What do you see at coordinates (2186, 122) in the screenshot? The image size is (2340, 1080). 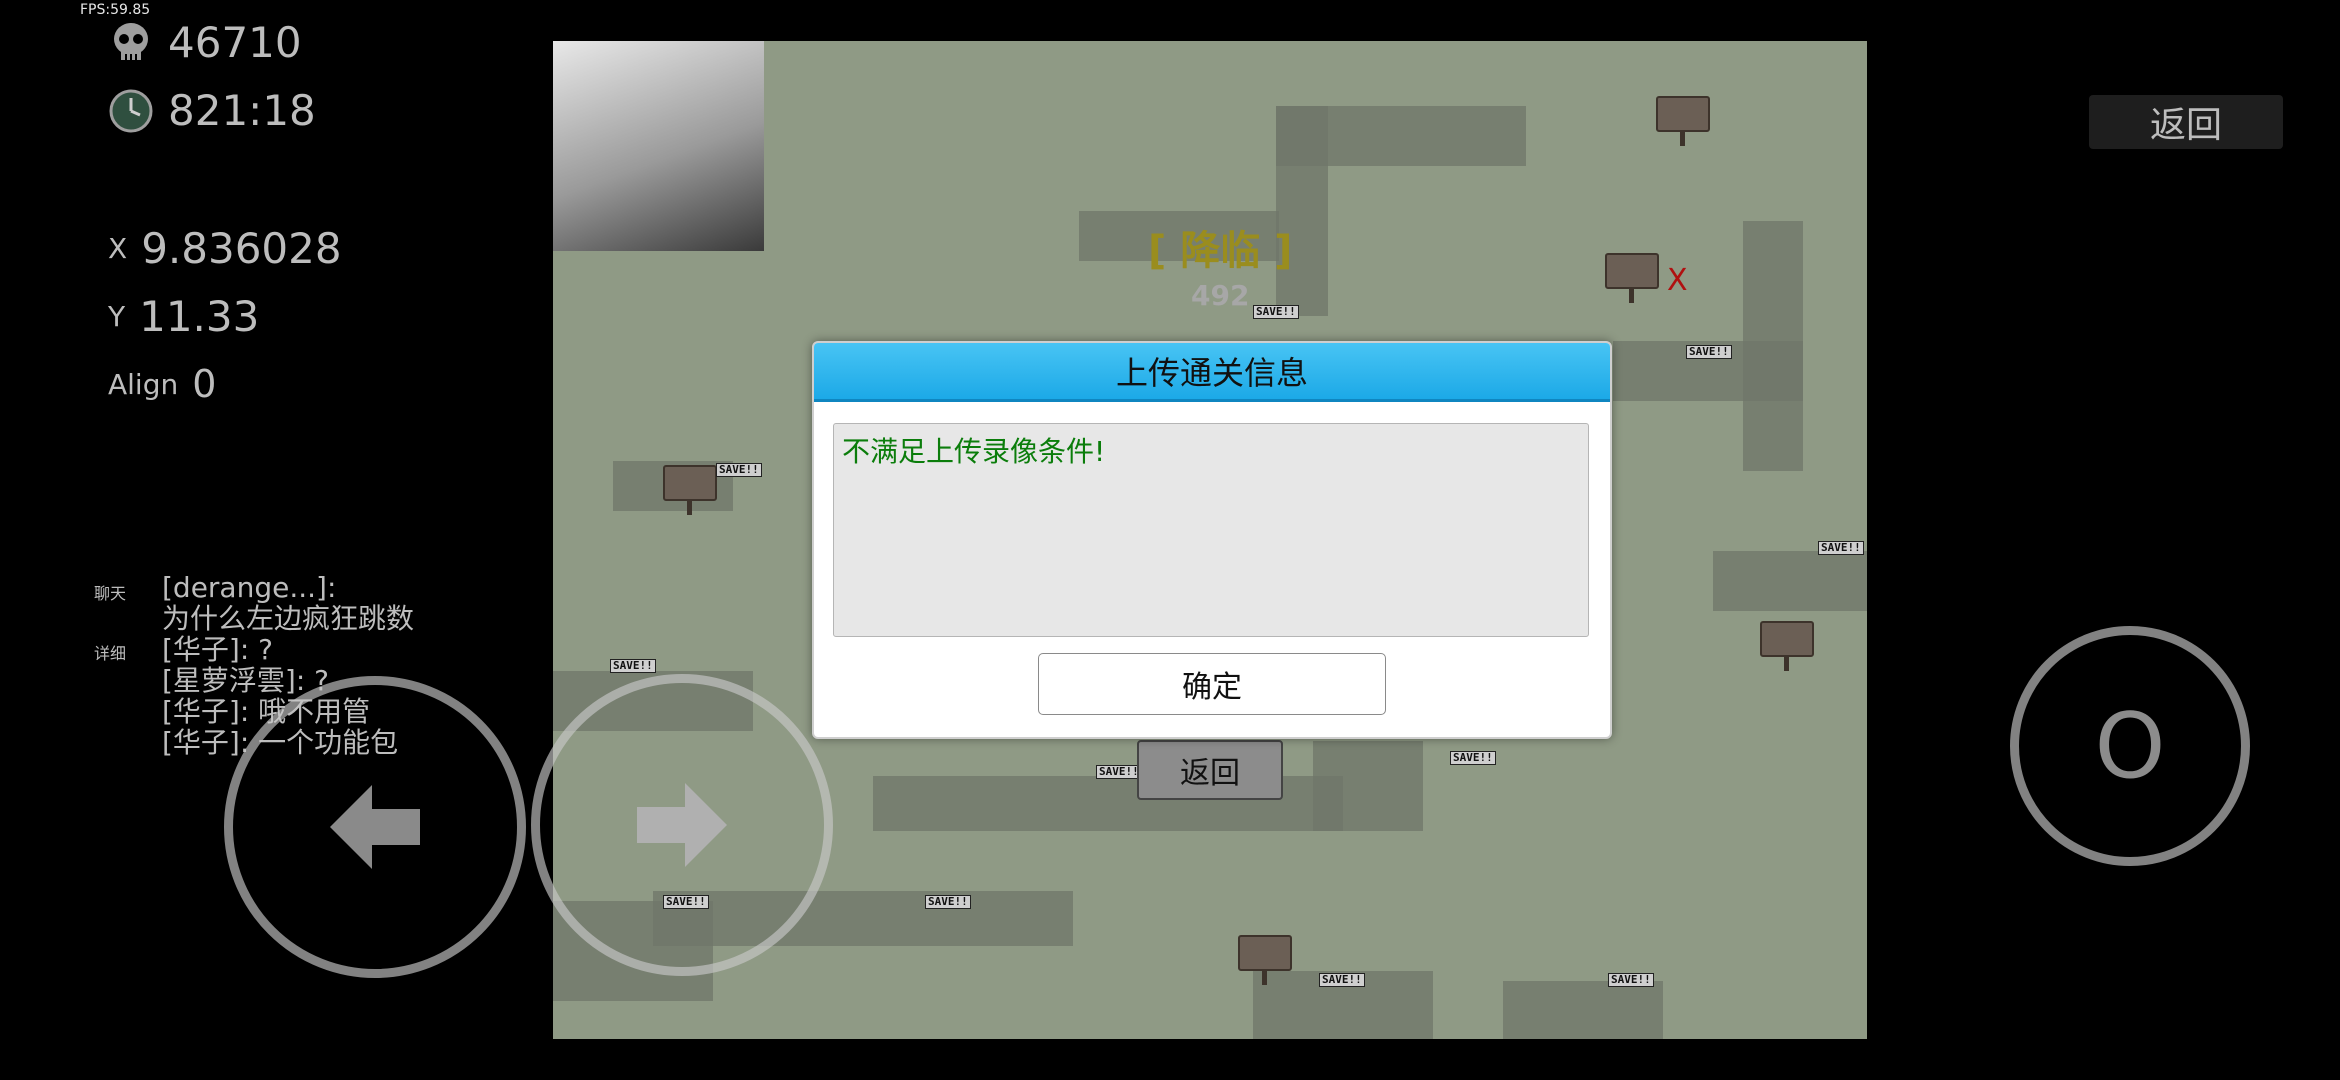 I see `return-button: 返回` at bounding box center [2186, 122].